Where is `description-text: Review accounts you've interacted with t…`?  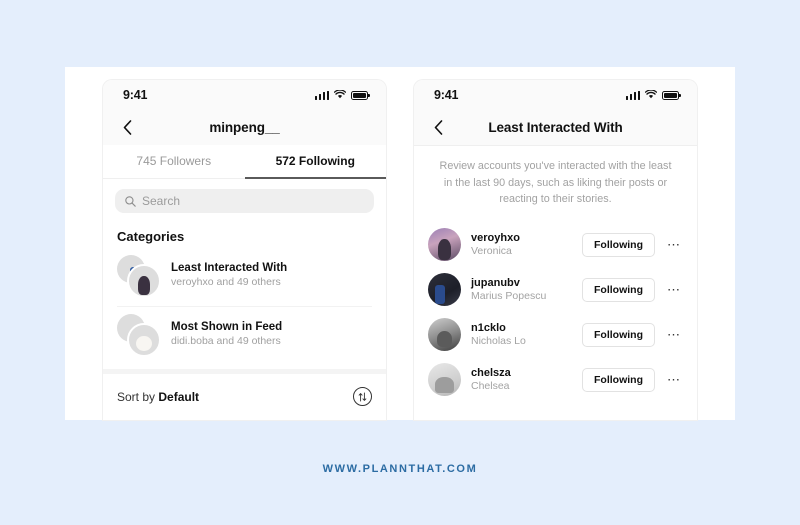 description-text: Review accounts you've interacted with t… is located at coordinates (555, 183).